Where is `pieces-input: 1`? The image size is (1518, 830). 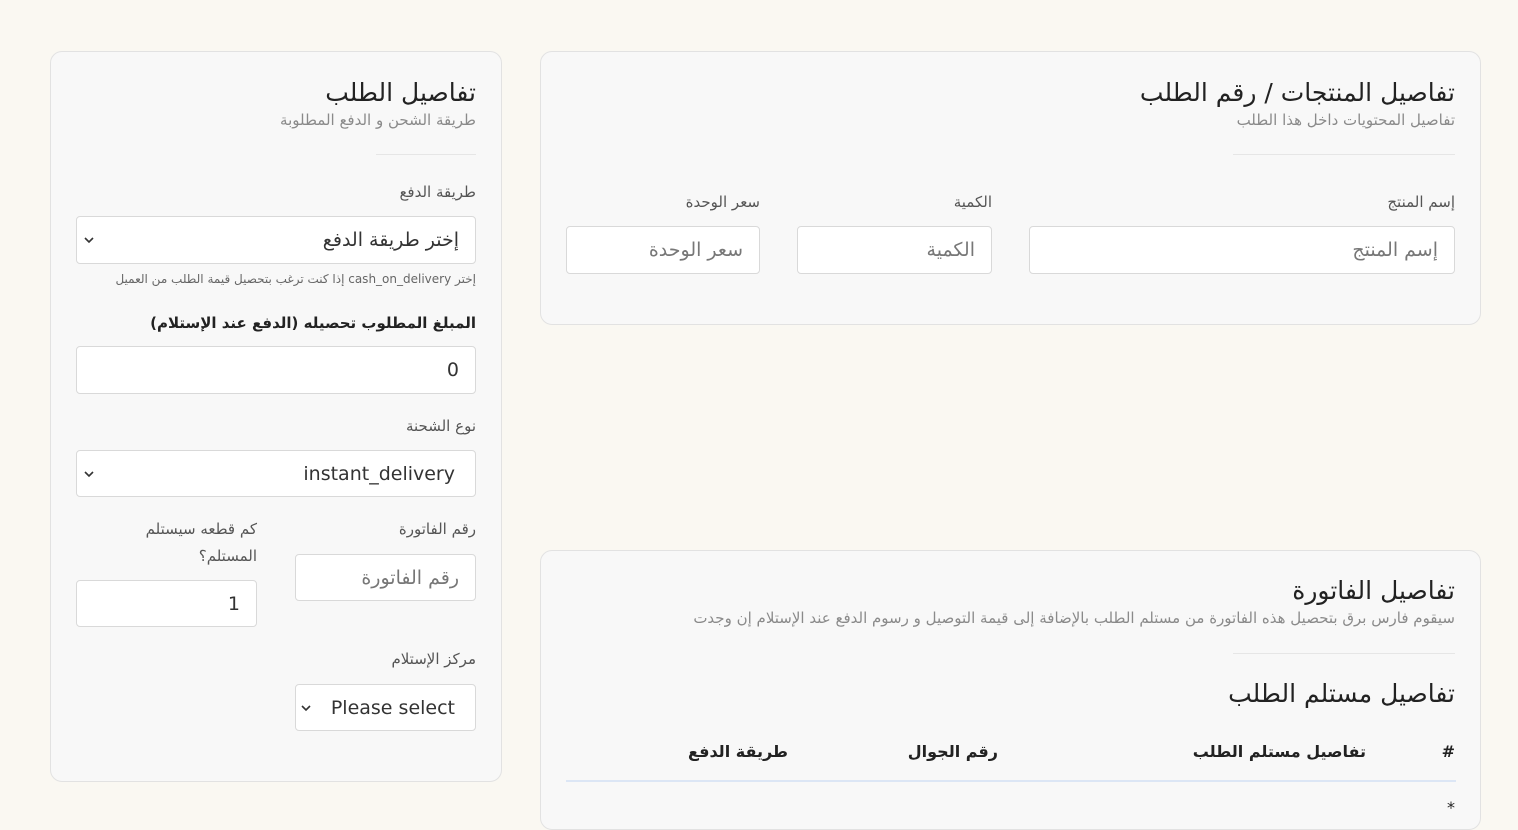
pieces-input: 1 is located at coordinates (166, 603).